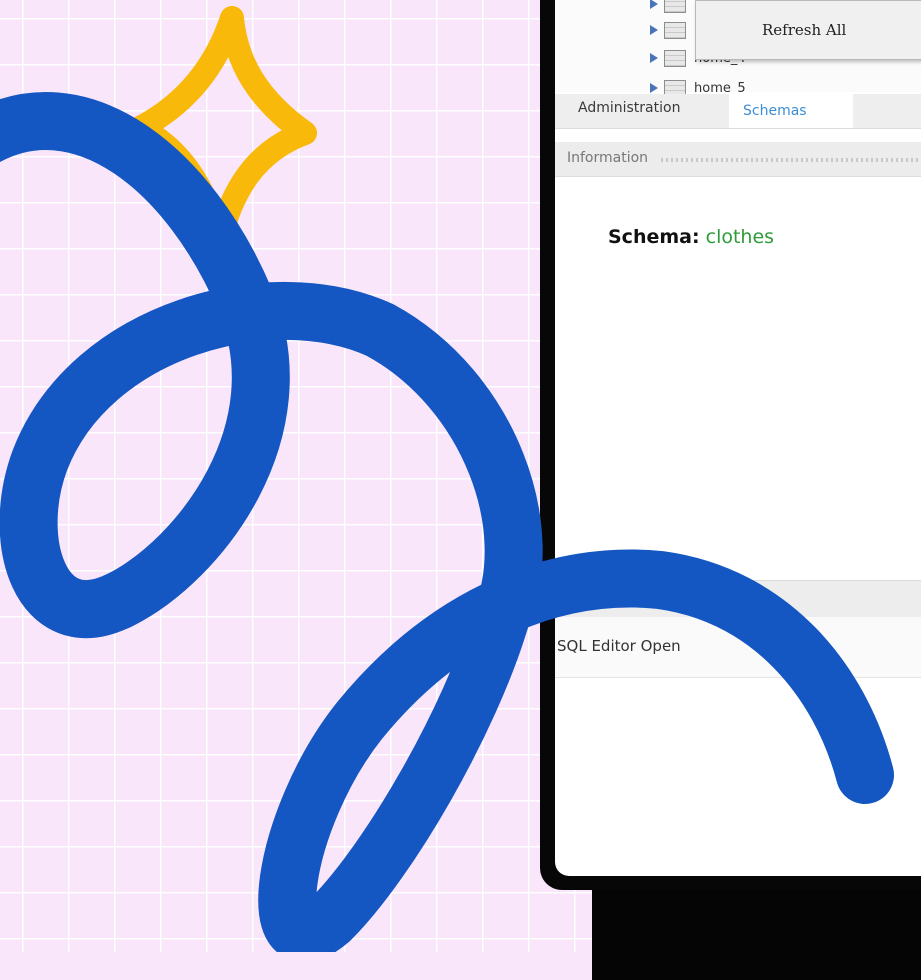 This screenshot has height=980, width=921. What do you see at coordinates (804, 30) in the screenshot?
I see `menu-item-refresh-all: Refresh All` at bounding box center [804, 30].